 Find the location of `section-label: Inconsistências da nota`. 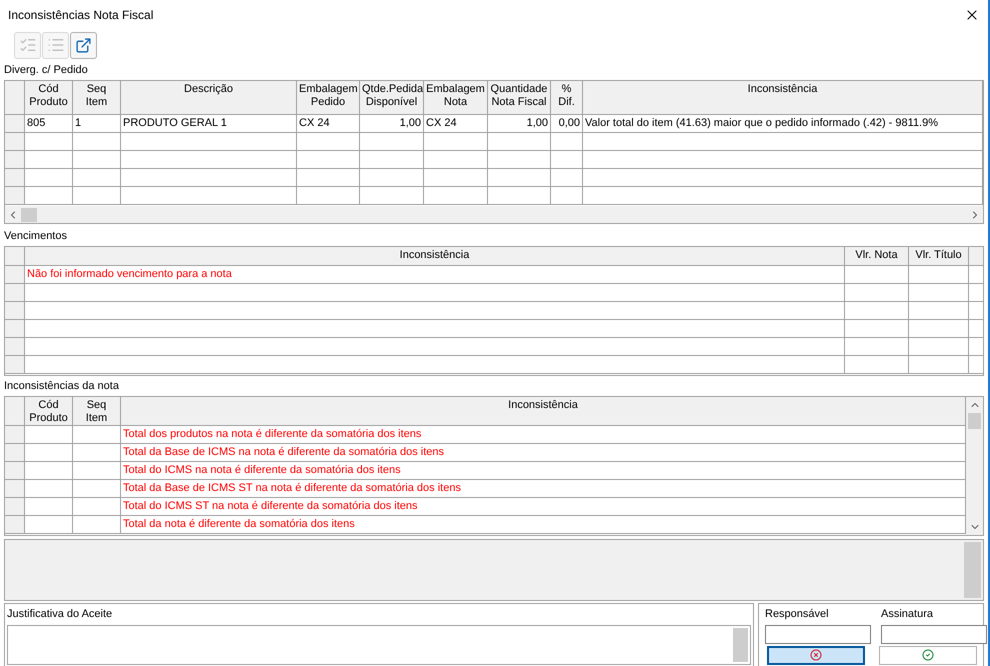

section-label: Inconsistências da nota is located at coordinates (61, 386).